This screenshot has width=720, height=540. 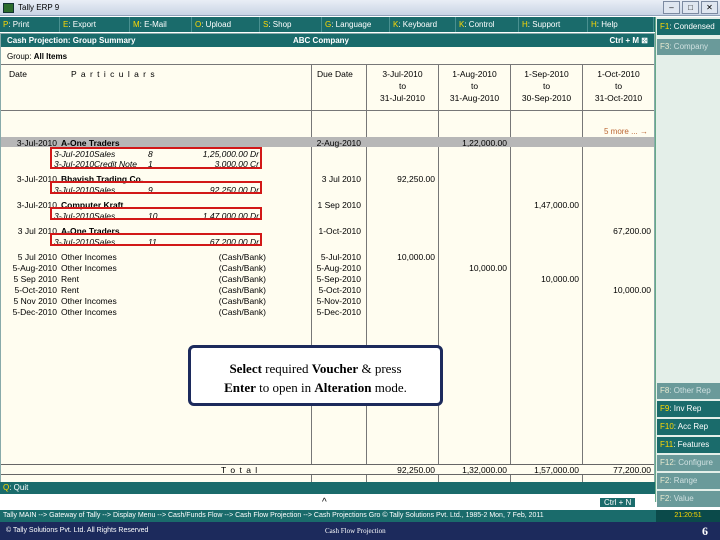 I want to click on due-date: 5-Dec-2010, so click(x=338, y=312).